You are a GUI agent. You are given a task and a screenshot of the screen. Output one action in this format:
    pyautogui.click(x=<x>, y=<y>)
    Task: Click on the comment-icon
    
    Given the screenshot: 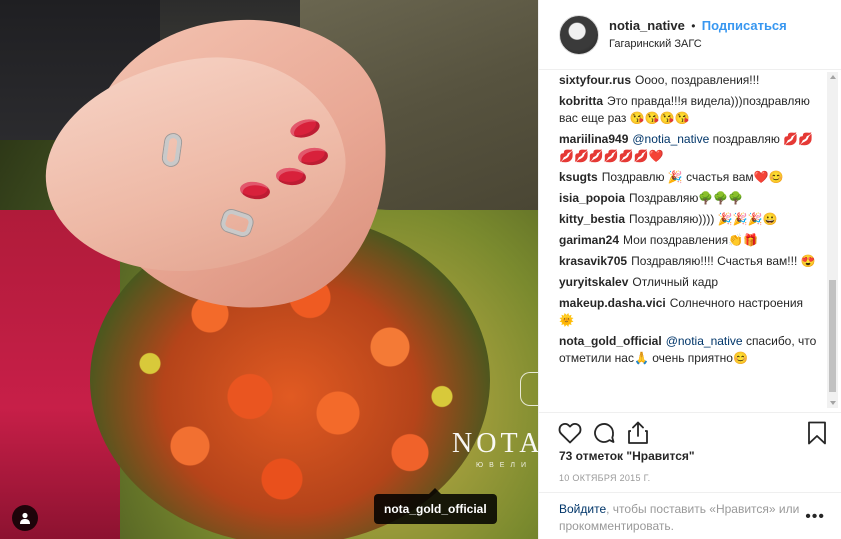 What is the action you would take?
    pyautogui.click(x=604, y=432)
    